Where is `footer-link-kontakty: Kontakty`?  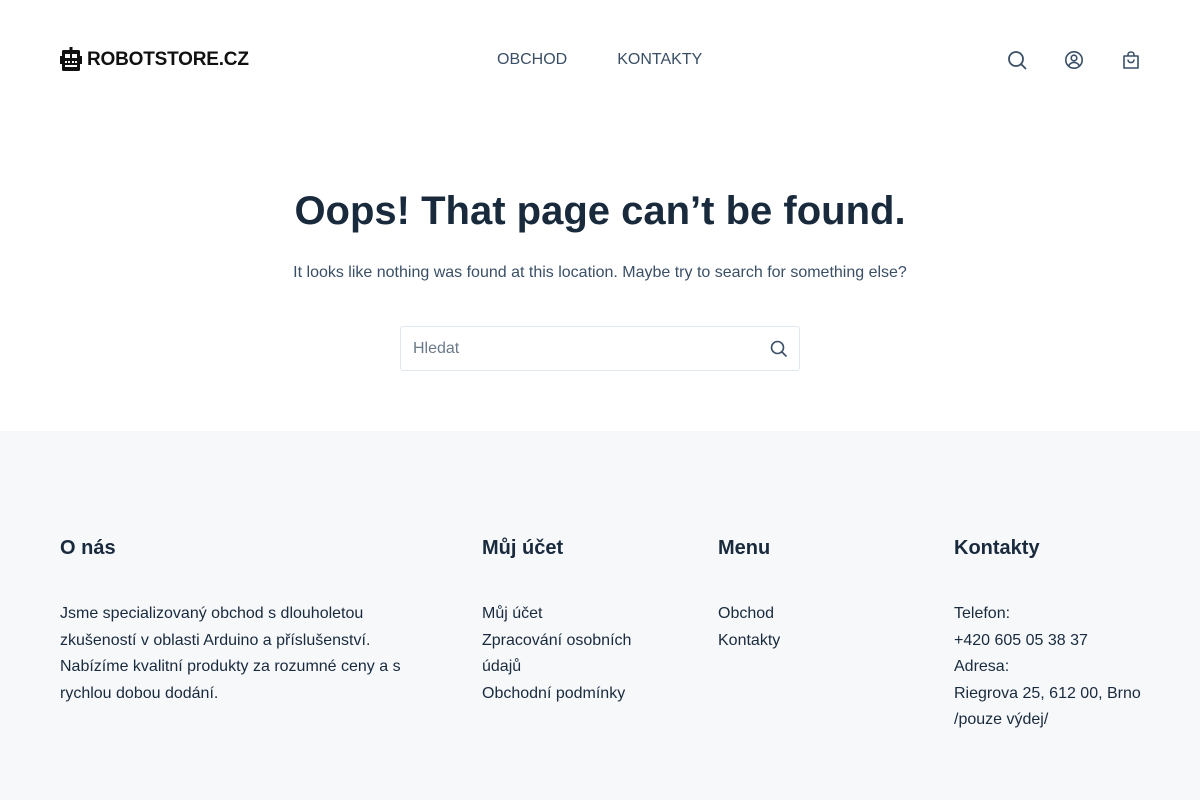
footer-link-kontakty: Kontakty is located at coordinates (808, 641).